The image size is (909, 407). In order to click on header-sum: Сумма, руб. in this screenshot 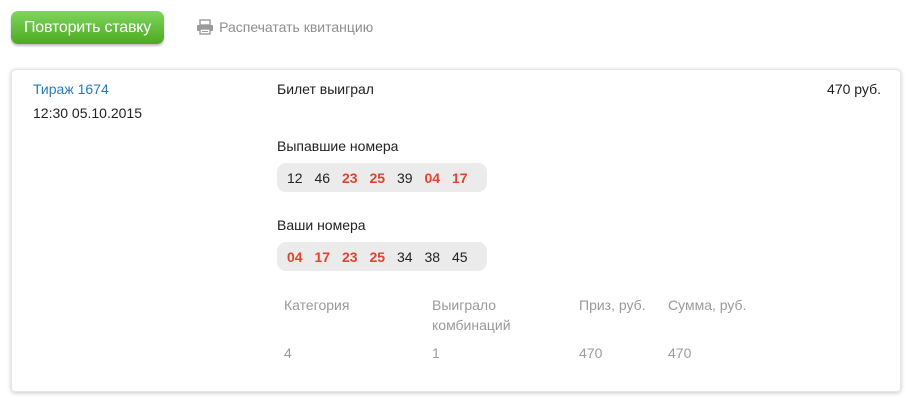, I will do `click(707, 305)`.